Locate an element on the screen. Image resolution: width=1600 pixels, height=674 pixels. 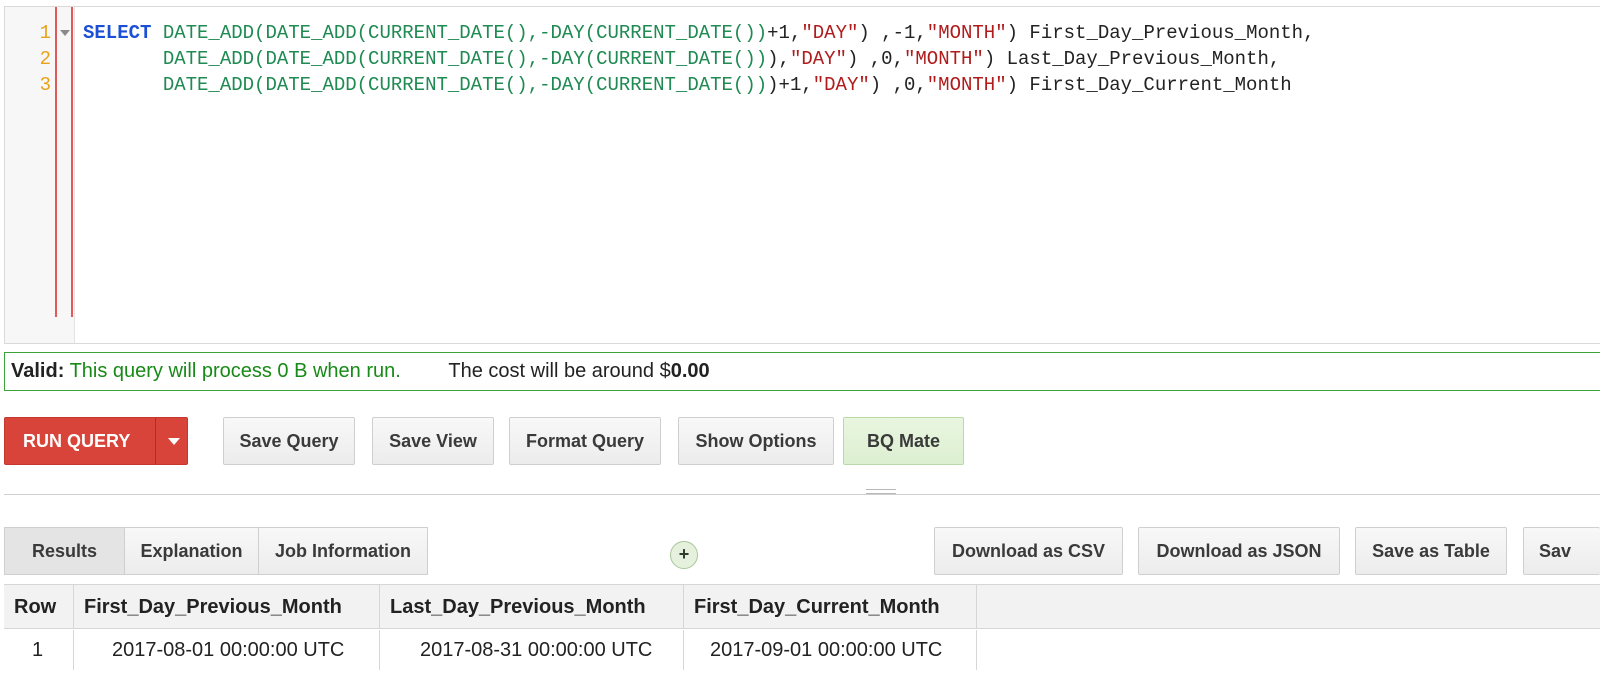
row-number-cell: 1 is located at coordinates (39, 650).